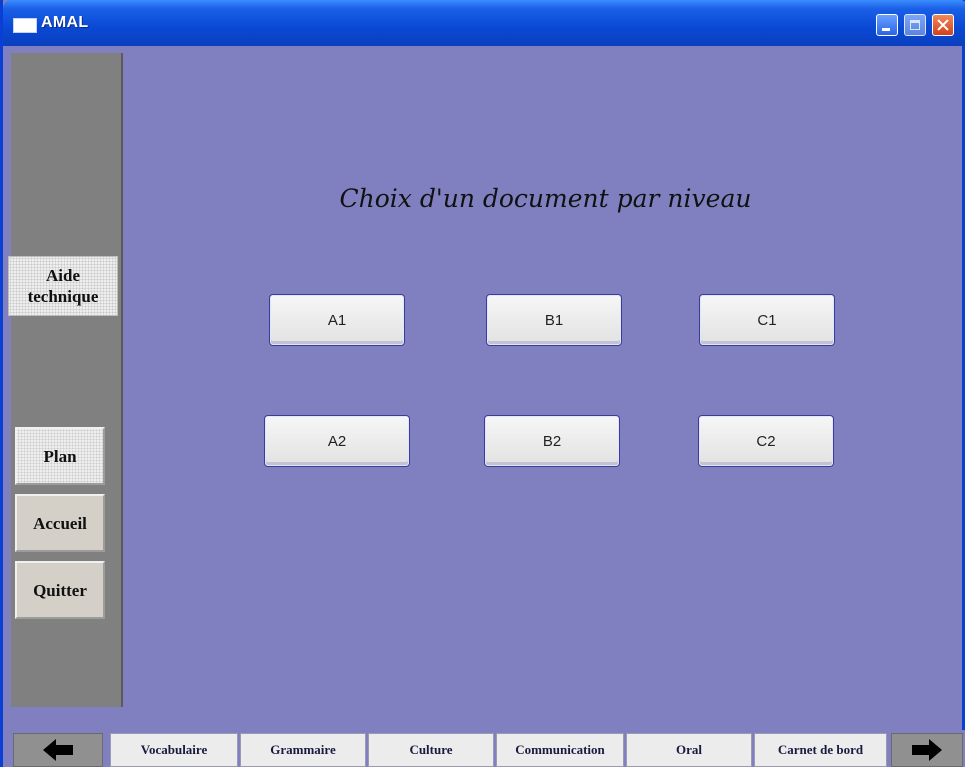  Describe the element at coordinates (337, 320) in the screenshot. I see `level-a1-button: A1` at that location.